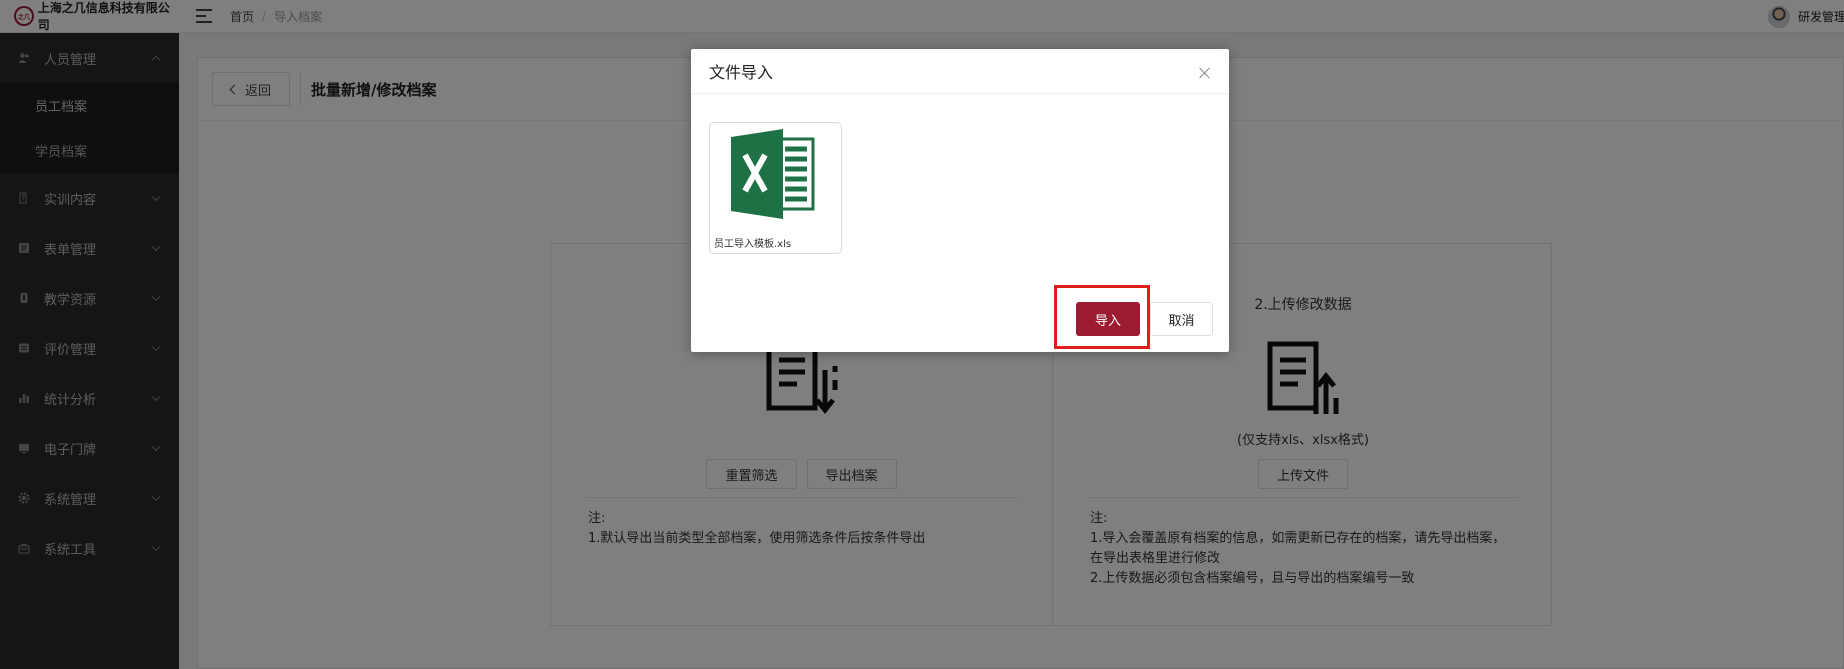  Describe the element at coordinates (753, 244) in the screenshot. I see `file-name: 员工导入模板.xls` at that location.